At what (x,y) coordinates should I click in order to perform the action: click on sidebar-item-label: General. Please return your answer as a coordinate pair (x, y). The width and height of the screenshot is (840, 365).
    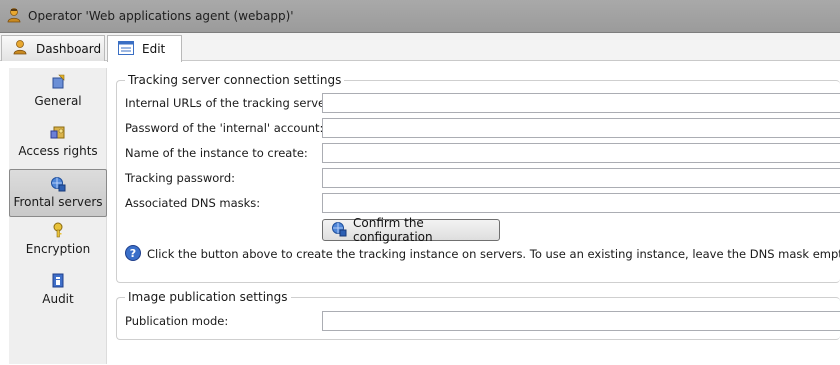
    Looking at the image, I should click on (58, 101).